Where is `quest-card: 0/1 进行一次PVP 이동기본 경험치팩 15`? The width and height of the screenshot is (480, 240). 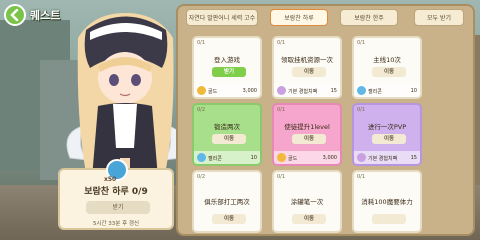
quest-card: 0/1 进行一次PVP 이동기본 경험치팩 15 is located at coordinates (387, 134).